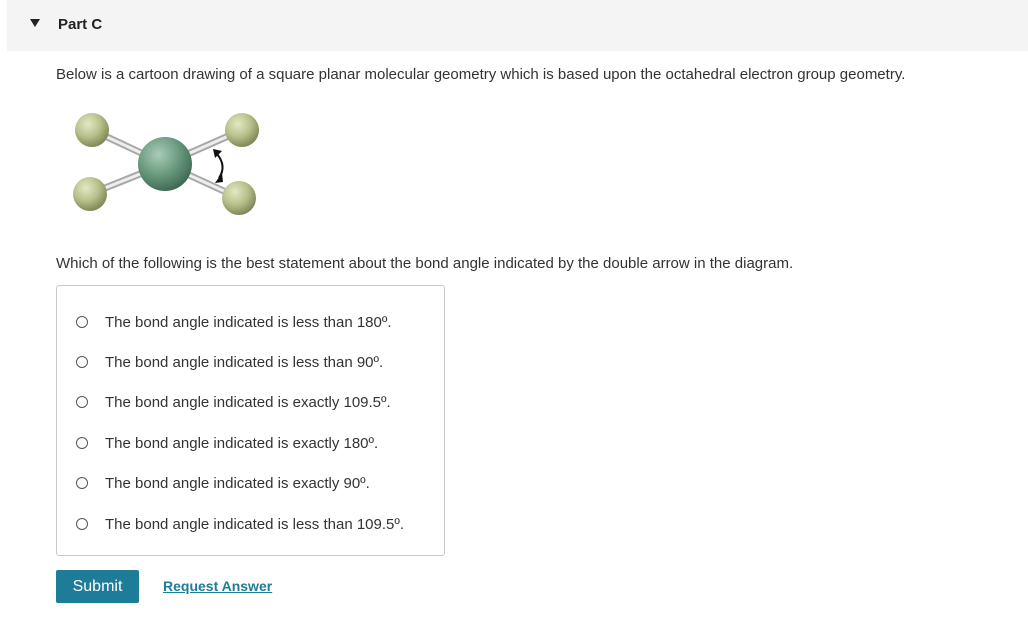  I want to click on ligand-atom-bottom-right, so click(239, 198).